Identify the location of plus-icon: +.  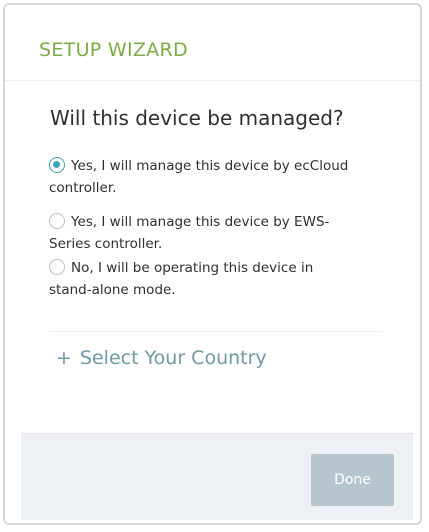
(64, 358).